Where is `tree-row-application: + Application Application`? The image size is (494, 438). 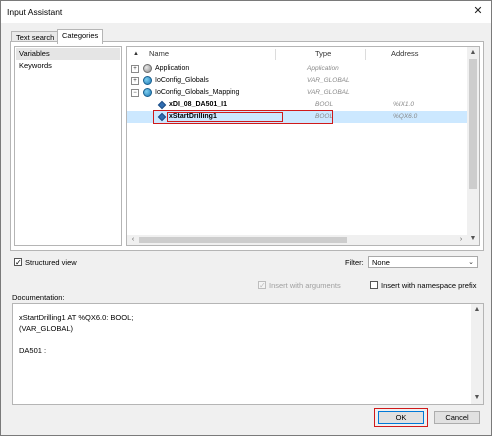
tree-row-application: + Application Application is located at coordinates (297, 69).